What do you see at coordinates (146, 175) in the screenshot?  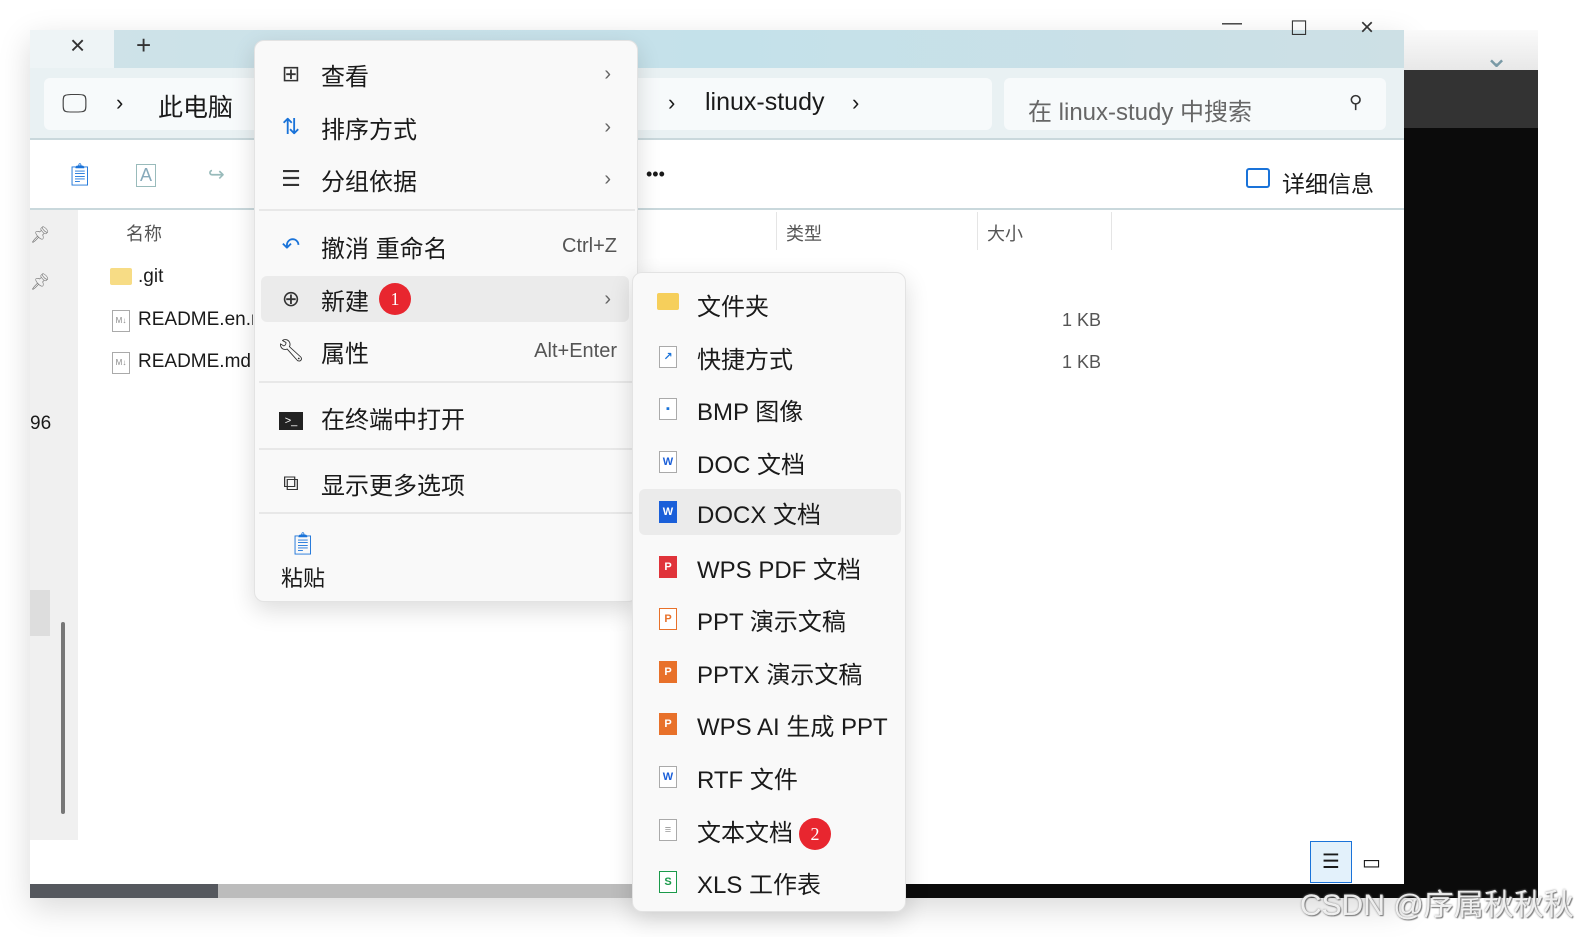 I see `rename-icon: A` at bounding box center [146, 175].